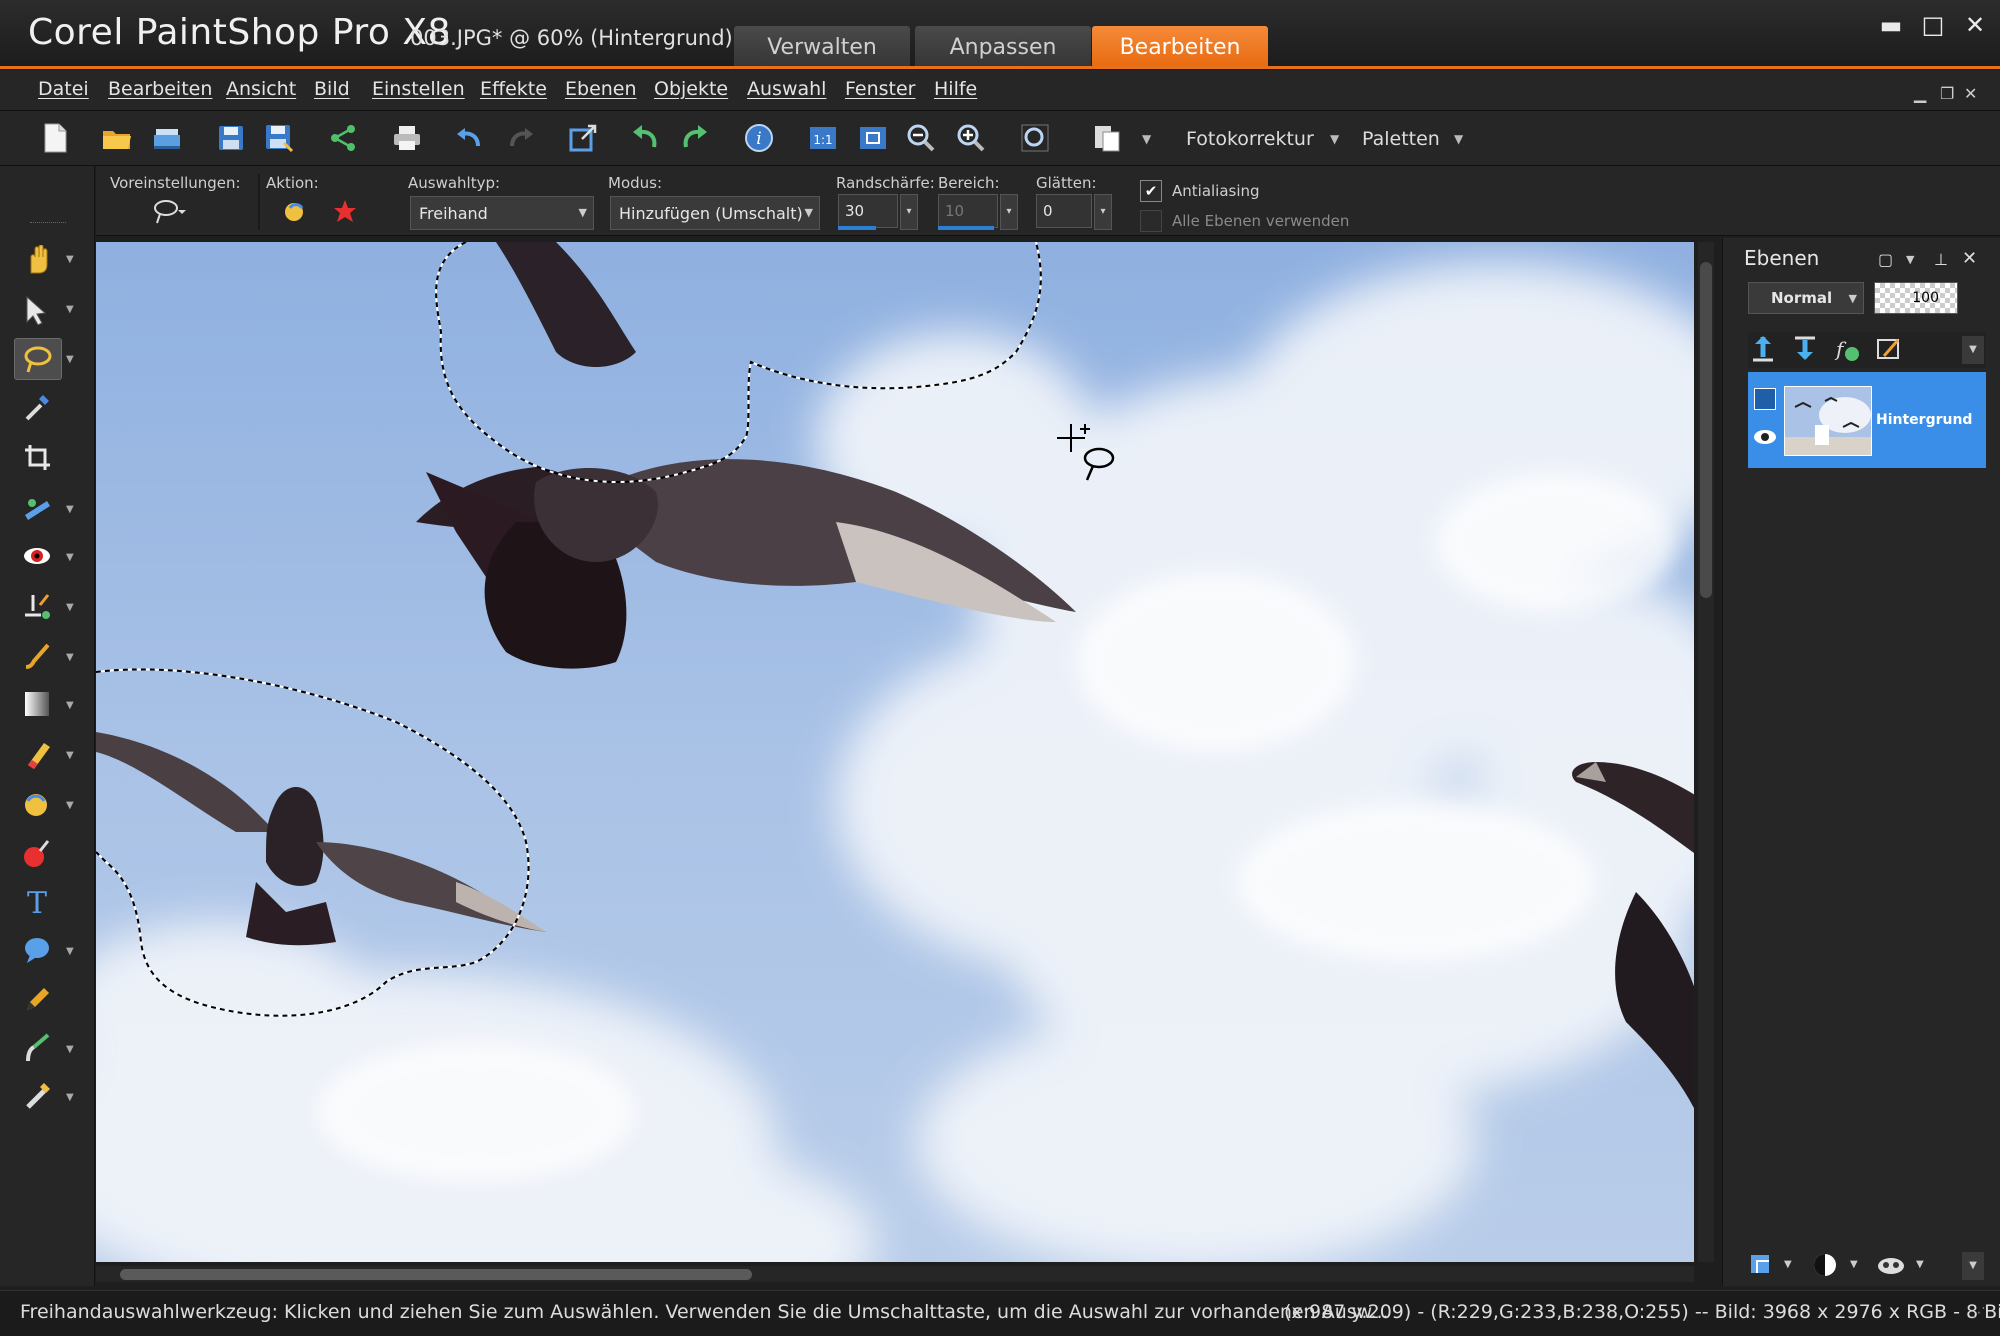 The image size is (2000, 1336). Describe the element at coordinates (37, 1048) in the screenshot. I see `warp-brush-tool-icon` at that location.